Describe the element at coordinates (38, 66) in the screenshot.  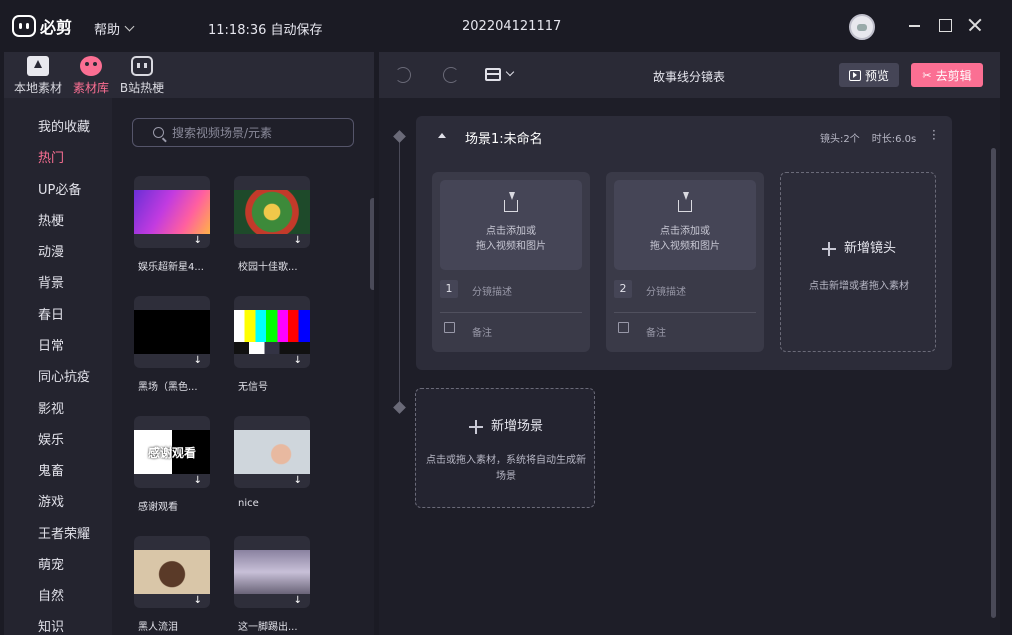
I see `upload-folder-icon` at that location.